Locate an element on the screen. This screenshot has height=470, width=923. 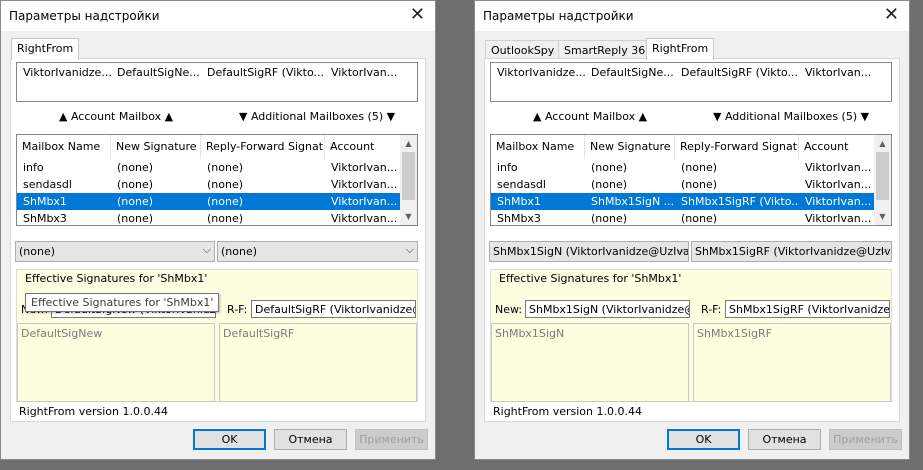
reply-signature-select: ShMbx1SigRF (ViktorIvanidze@UzIva ⌵ is located at coordinates (791, 251).